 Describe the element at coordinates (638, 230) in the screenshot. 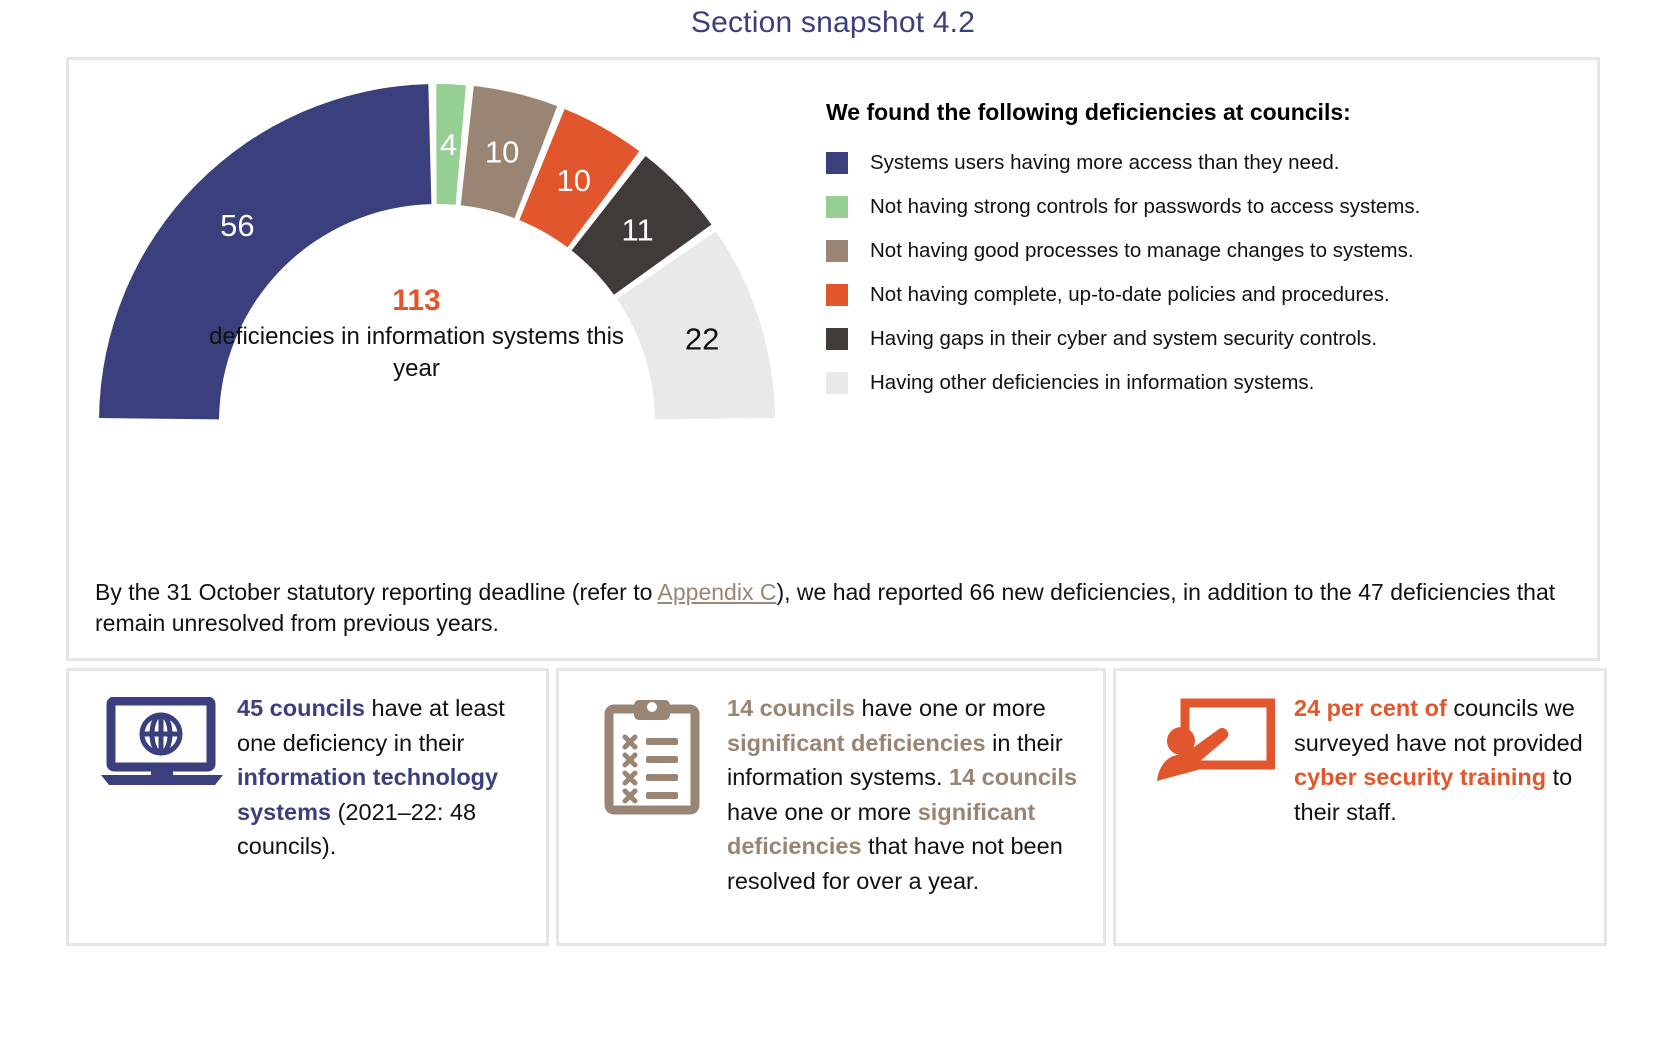

I see `gauge-segment-value: 11` at that location.